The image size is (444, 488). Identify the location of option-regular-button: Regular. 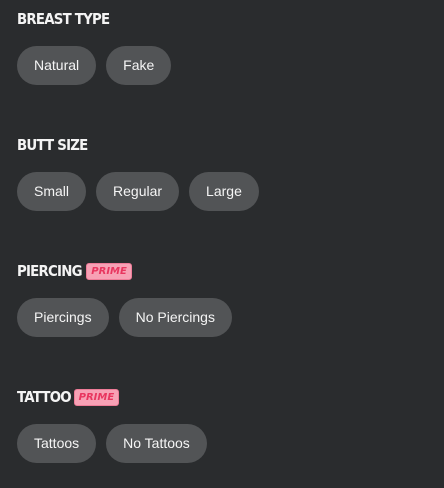
(138, 191).